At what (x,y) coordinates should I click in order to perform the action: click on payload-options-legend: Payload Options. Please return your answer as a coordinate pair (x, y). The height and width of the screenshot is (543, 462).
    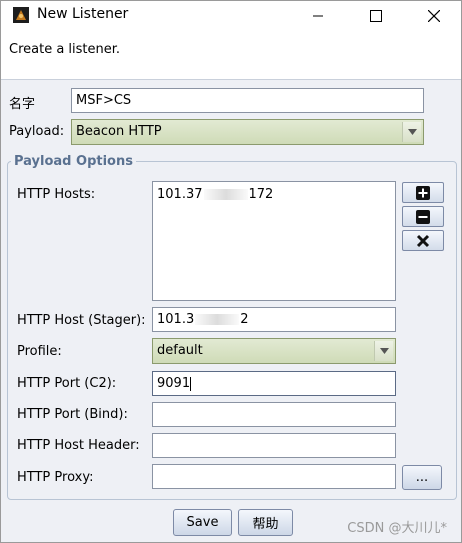
    Looking at the image, I should click on (73, 161).